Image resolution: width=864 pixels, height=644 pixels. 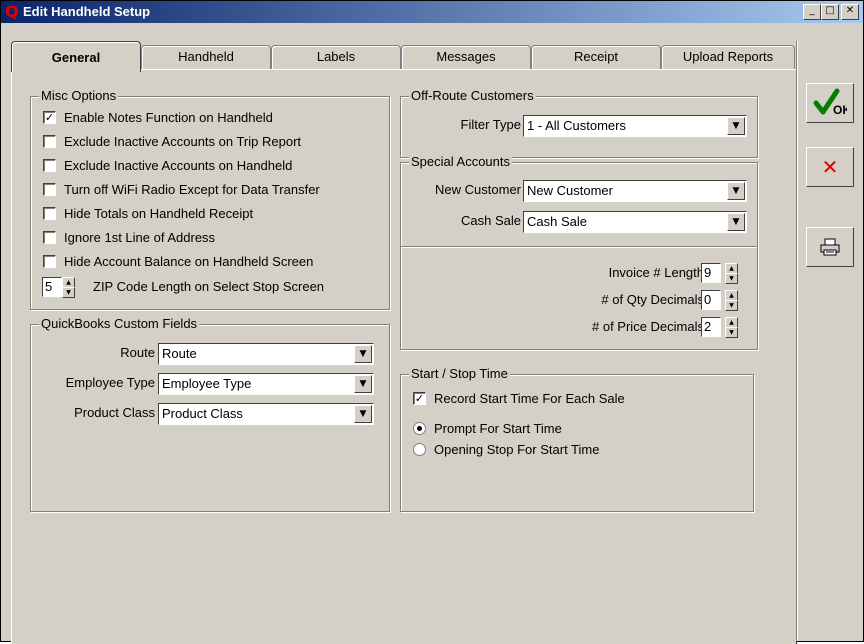 I want to click on tab-handheld: Handheld, so click(x=206, y=57).